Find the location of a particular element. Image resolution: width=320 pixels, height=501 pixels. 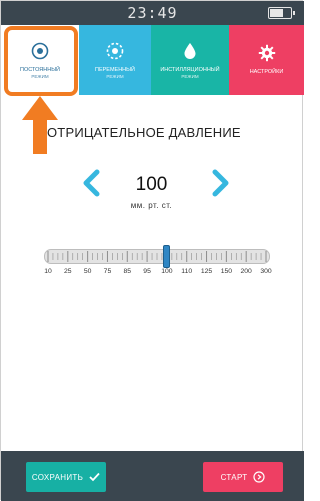

slider-thumb is located at coordinates (167, 256).